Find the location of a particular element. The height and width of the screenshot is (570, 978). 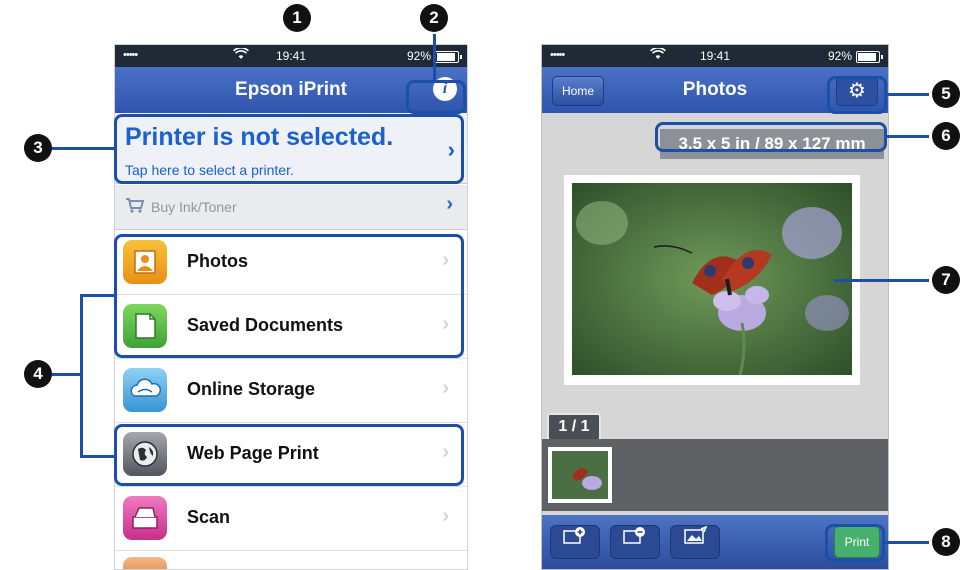

menu-item-online-storage: Online Storage › is located at coordinates (291, 391).